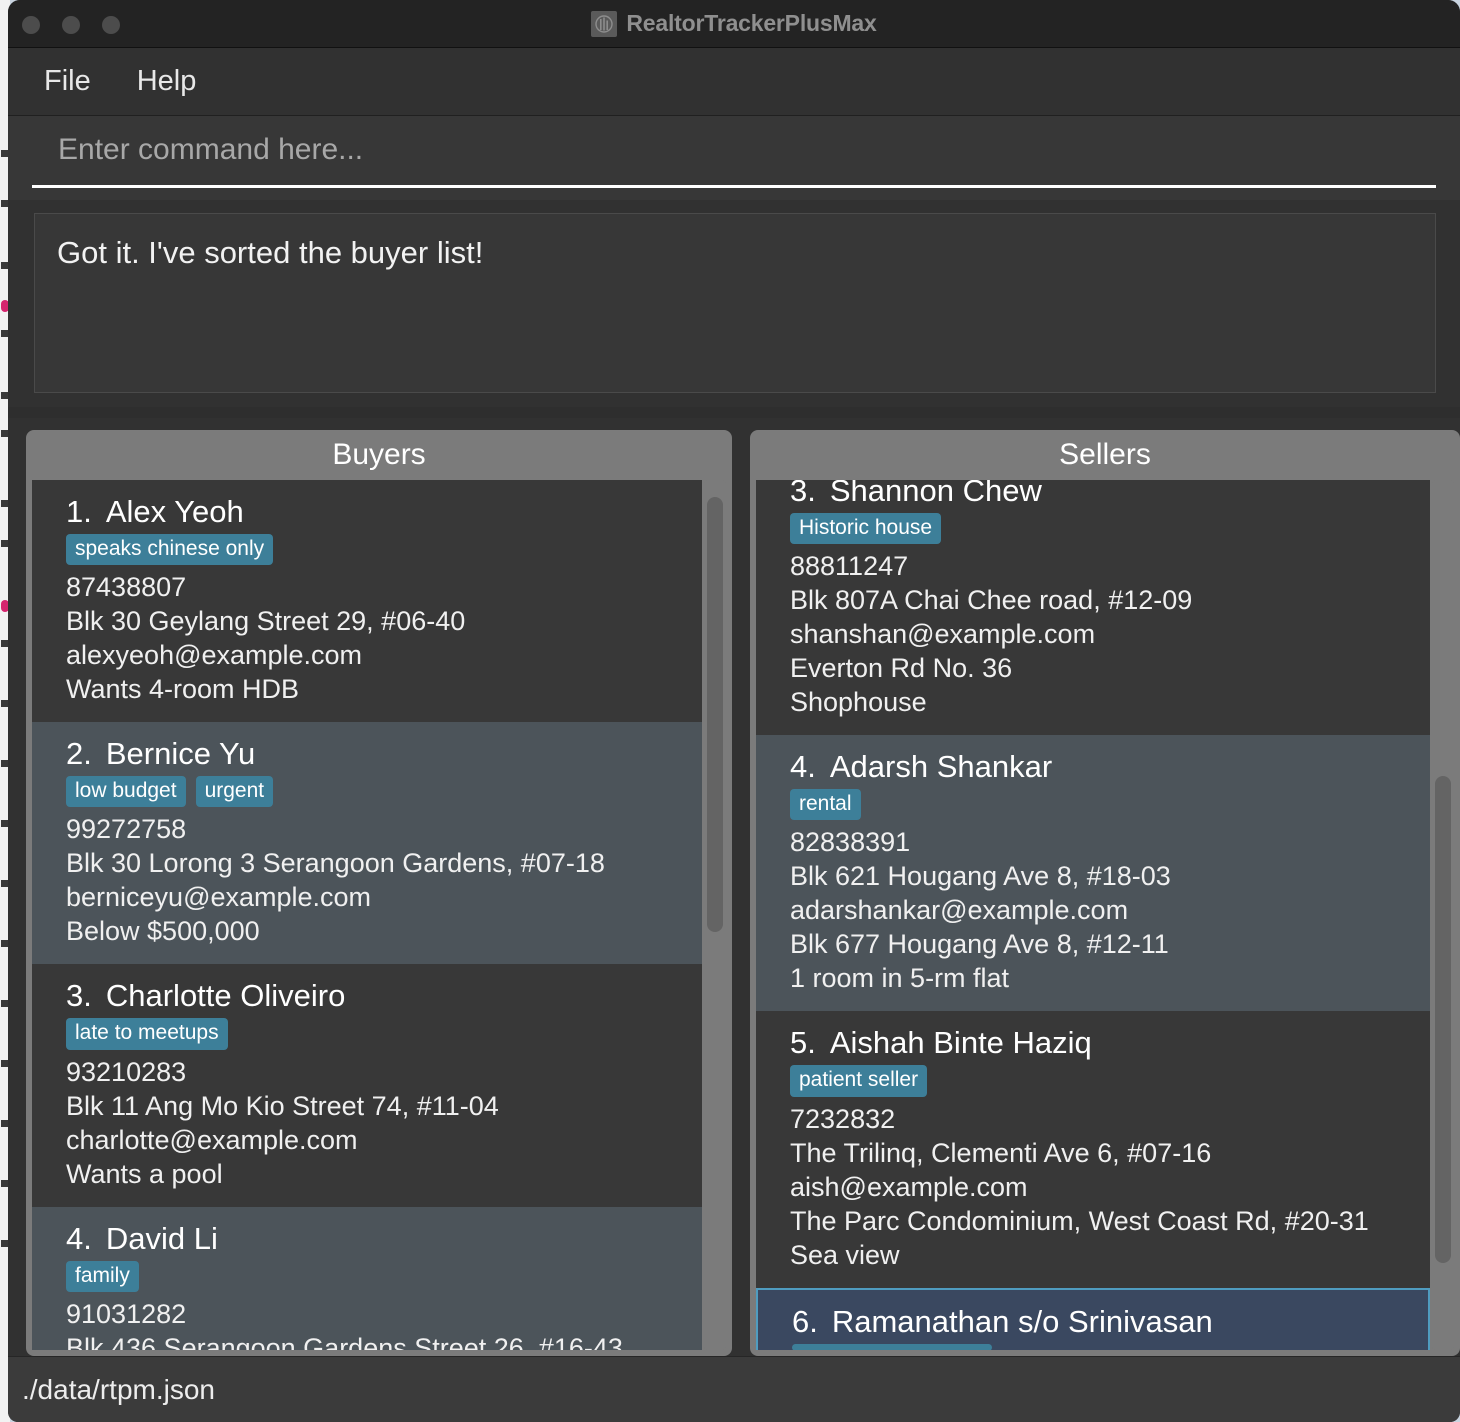  I want to click on person-detail: 87438807, so click(126, 587).